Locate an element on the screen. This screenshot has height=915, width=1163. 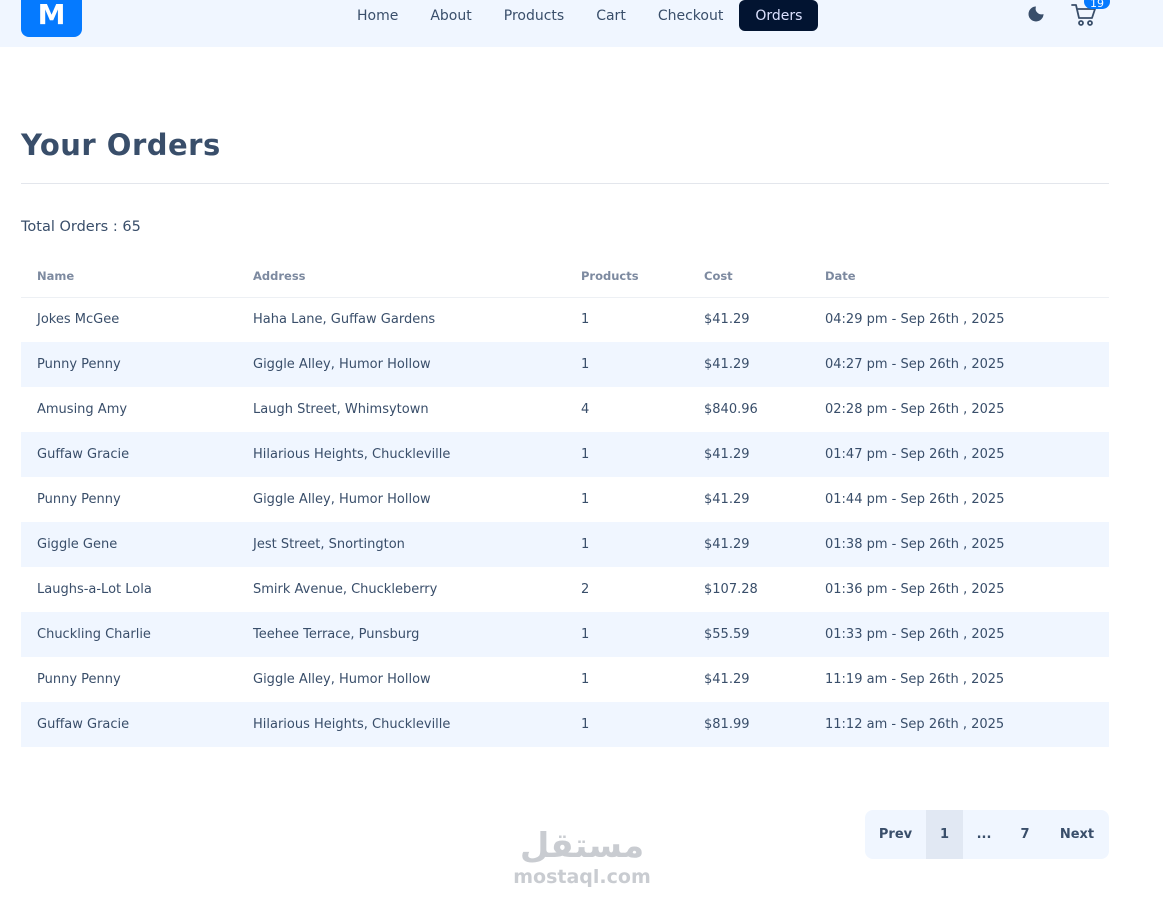
cell-address: Teehee Terrace, Punsburg is located at coordinates (401, 634).